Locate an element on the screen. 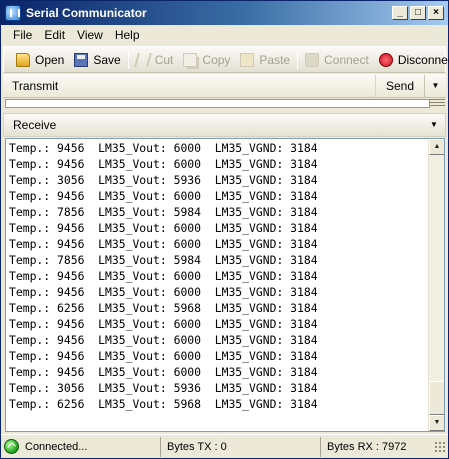 The width and height of the screenshot is (449, 459). scroll-up-arrow-icon: ▲ is located at coordinates (436, 147).